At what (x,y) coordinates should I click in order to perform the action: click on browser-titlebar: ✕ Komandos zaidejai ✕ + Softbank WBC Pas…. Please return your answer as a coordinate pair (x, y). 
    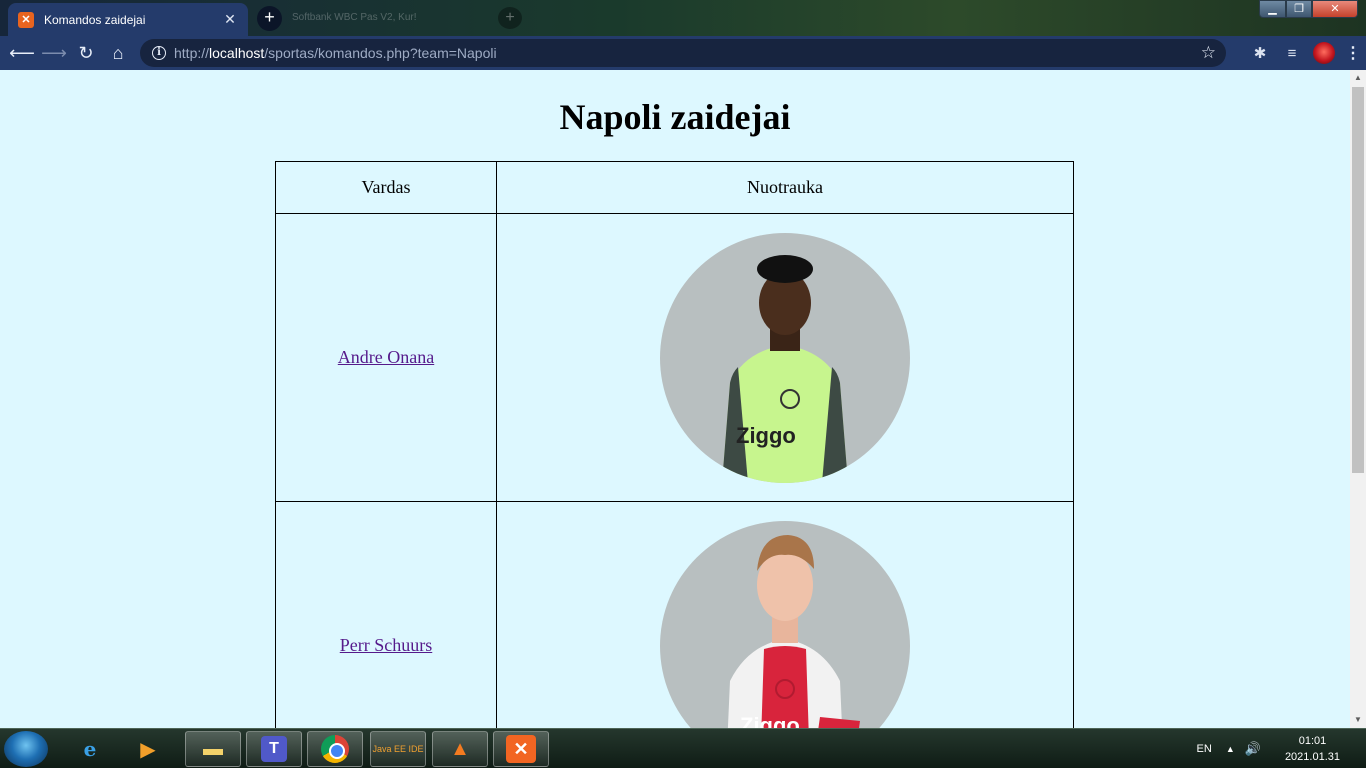
    Looking at the image, I should click on (683, 18).